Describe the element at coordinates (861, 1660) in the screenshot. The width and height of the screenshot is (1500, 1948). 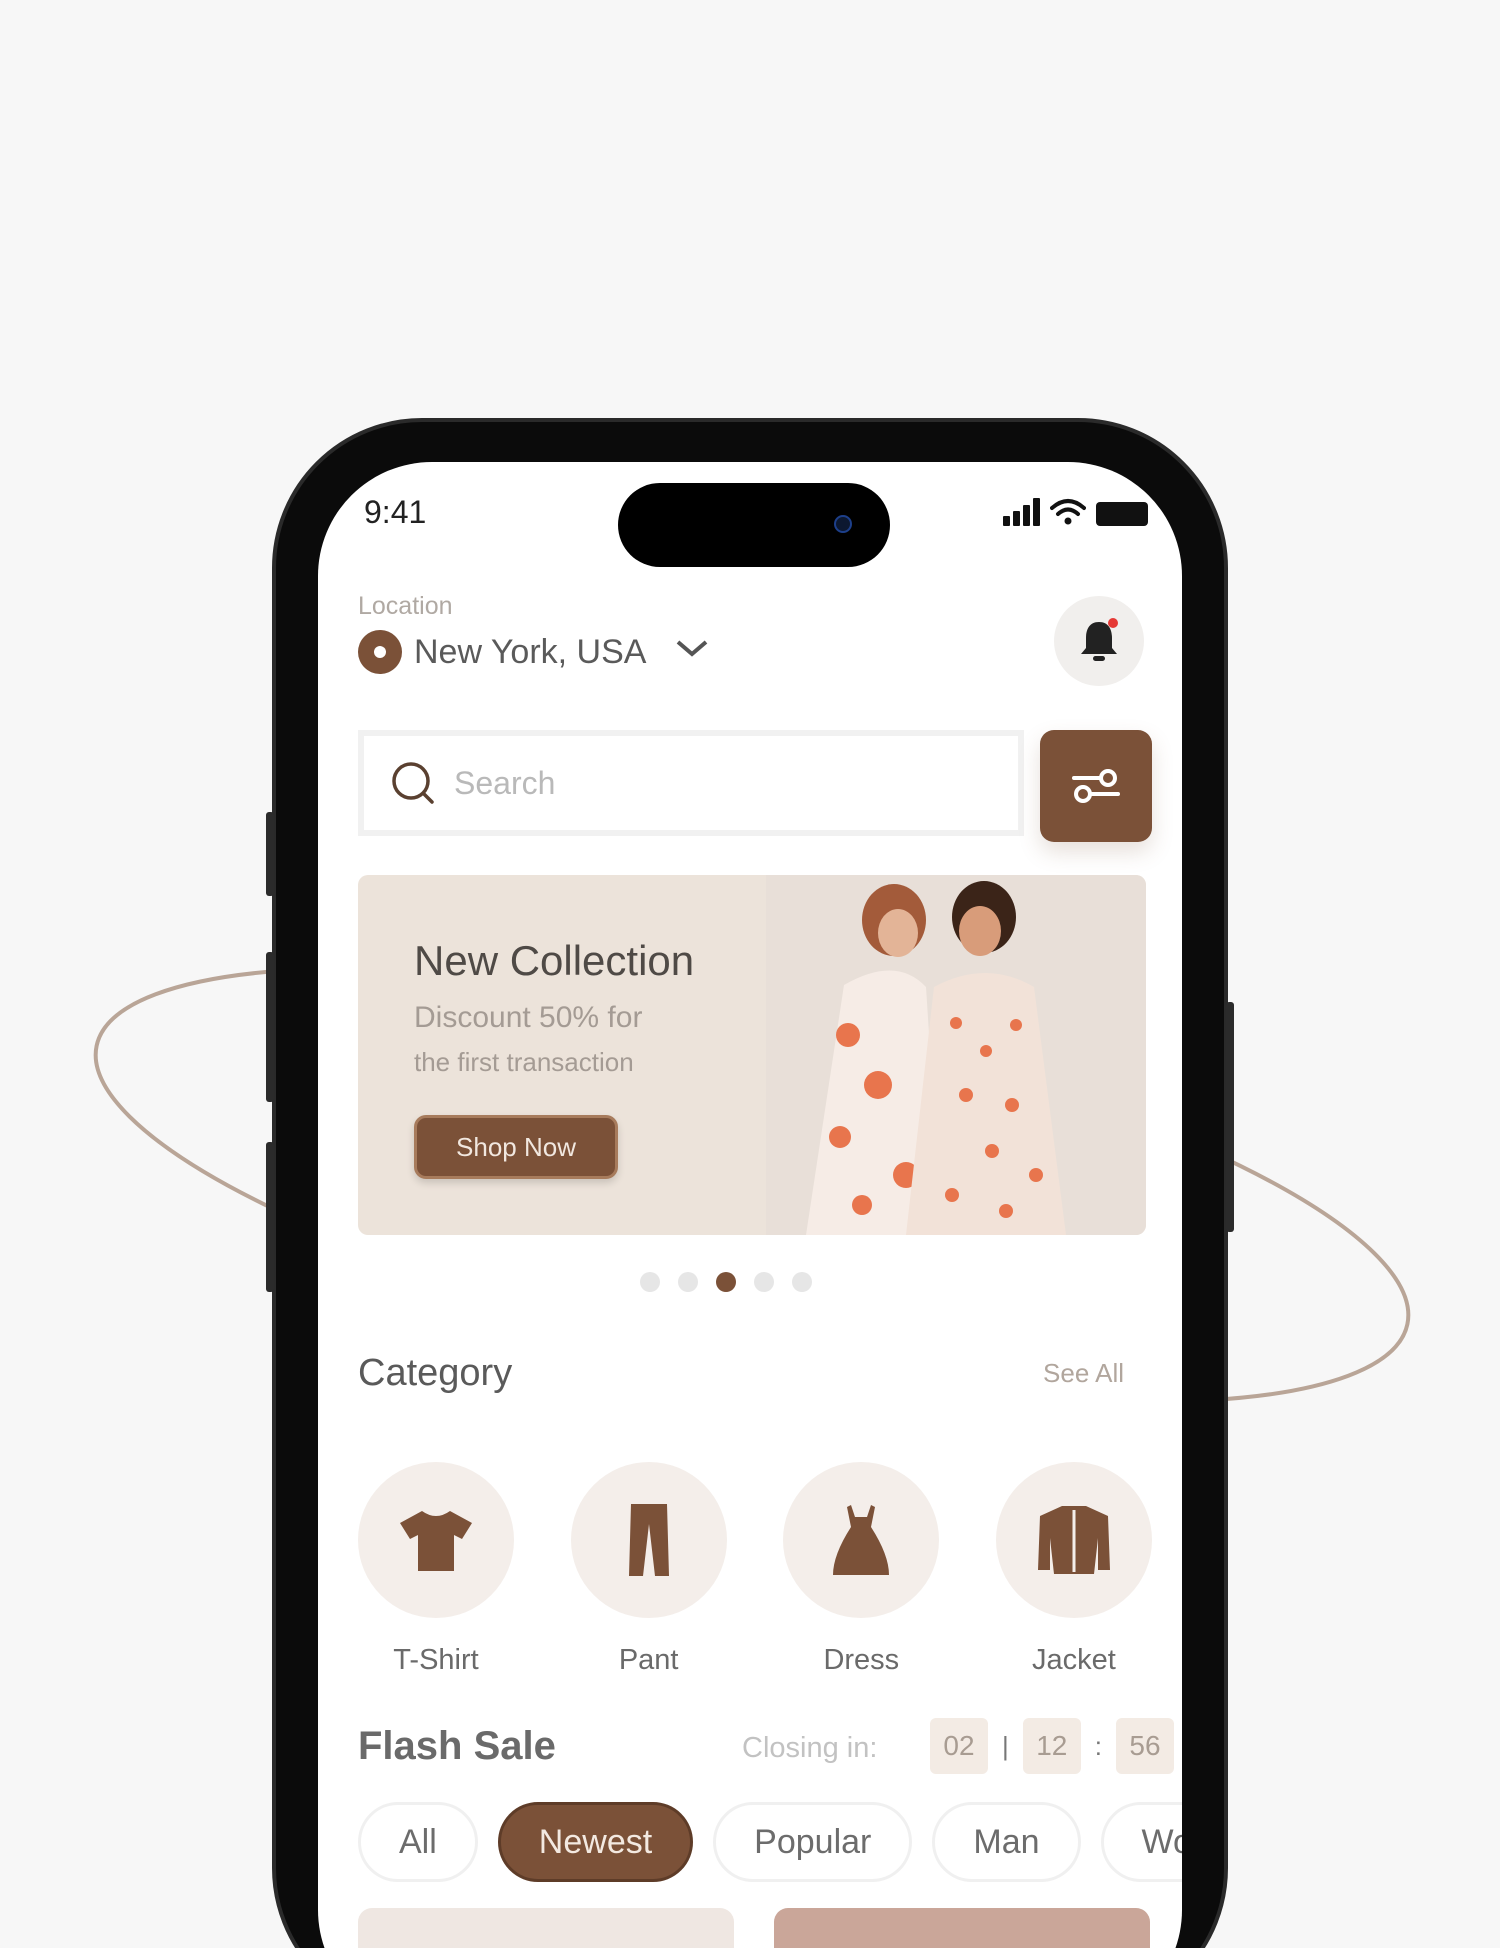
I see `category-label: Dress` at that location.